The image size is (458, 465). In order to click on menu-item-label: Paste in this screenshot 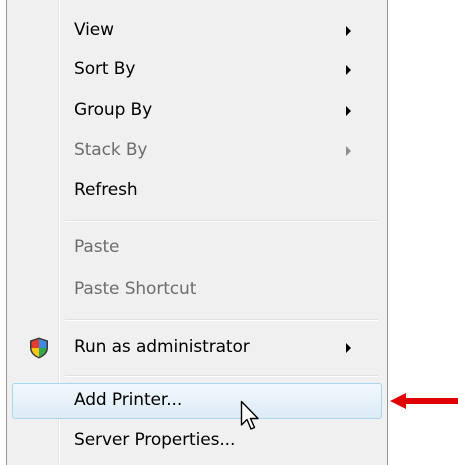, I will do `click(97, 247)`.